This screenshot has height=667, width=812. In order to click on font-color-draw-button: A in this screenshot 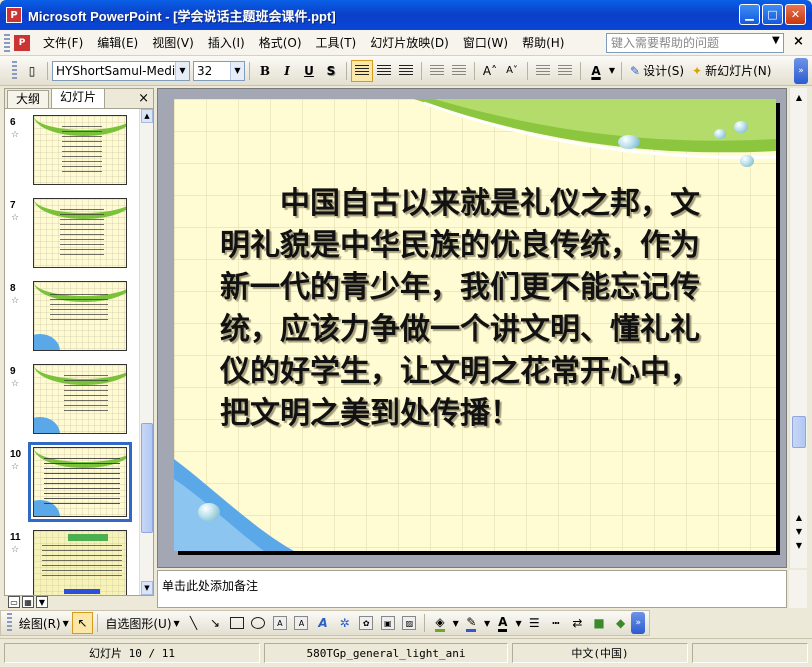, I will do `click(503, 623)`.